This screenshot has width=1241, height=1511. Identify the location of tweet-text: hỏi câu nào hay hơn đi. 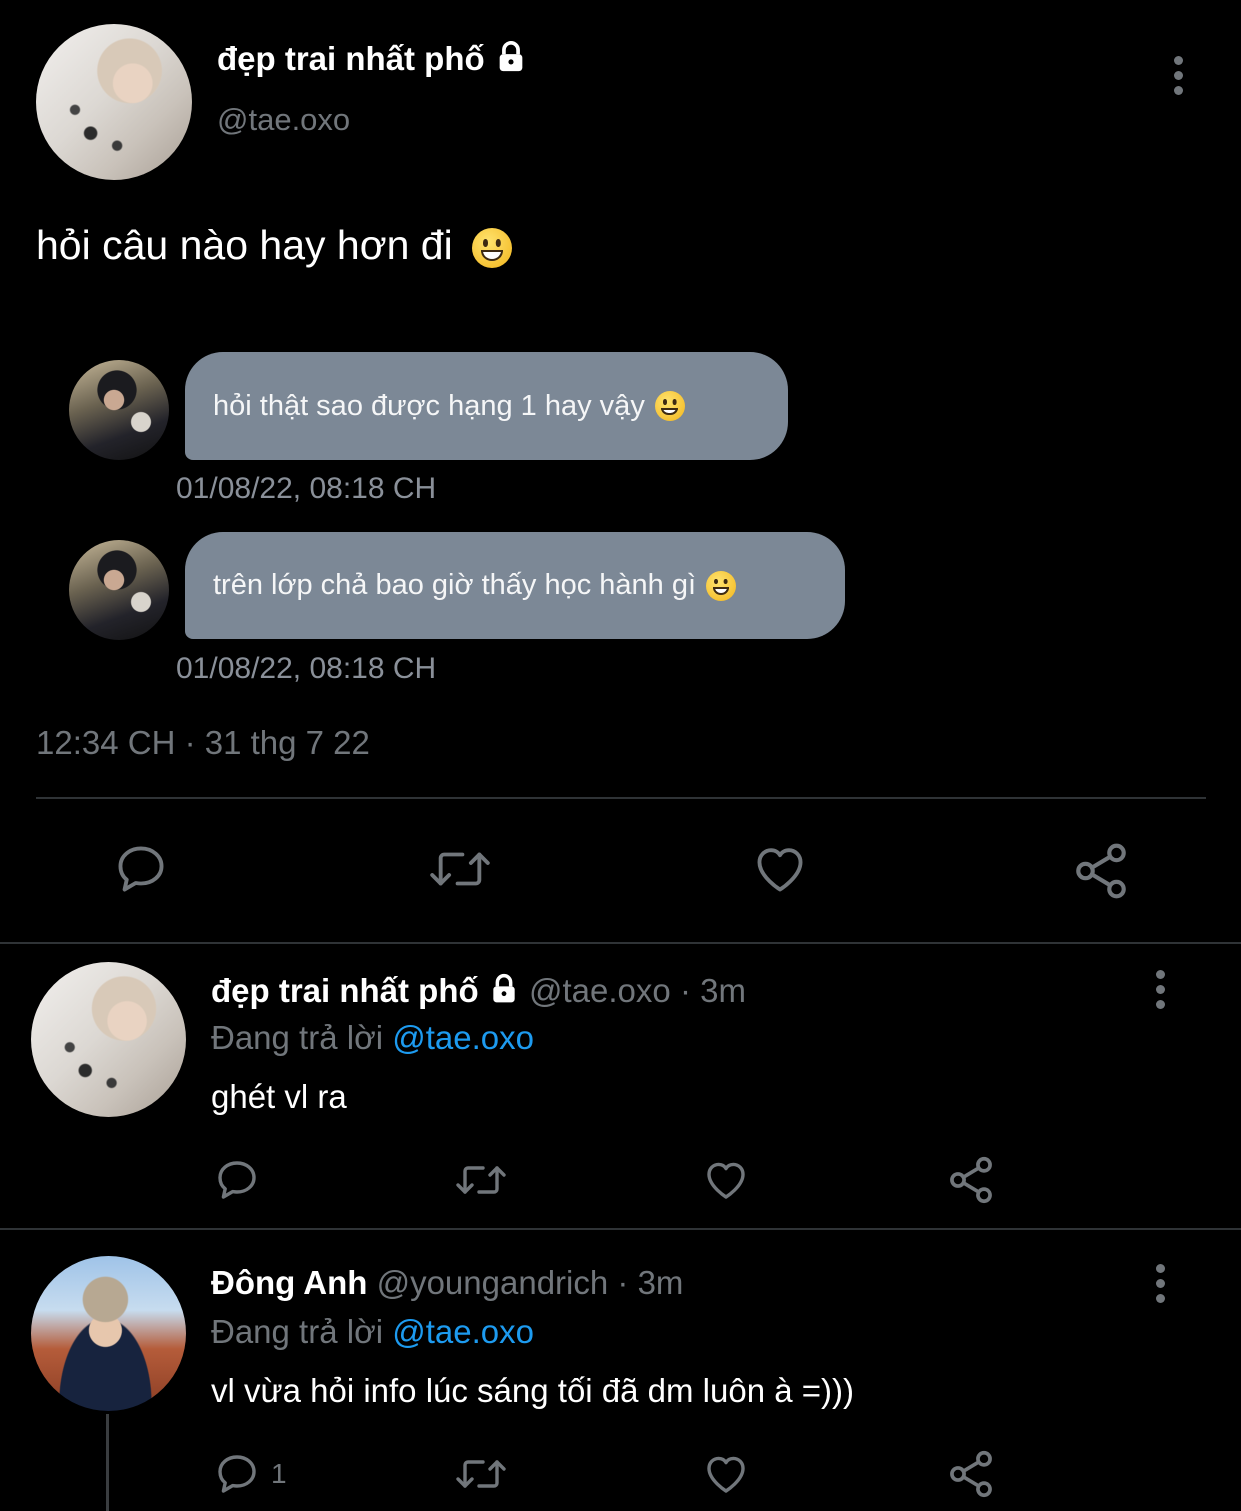
(244, 245).